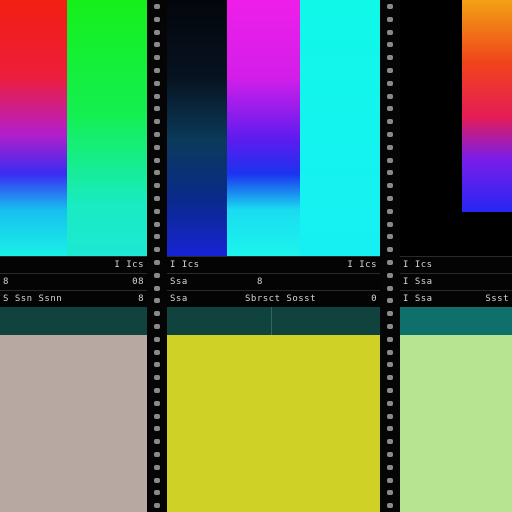 The image size is (512, 512). What do you see at coordinates (273, 423) in the screenshot?
I see `middle-swatch` at bounding box center [273, 423].